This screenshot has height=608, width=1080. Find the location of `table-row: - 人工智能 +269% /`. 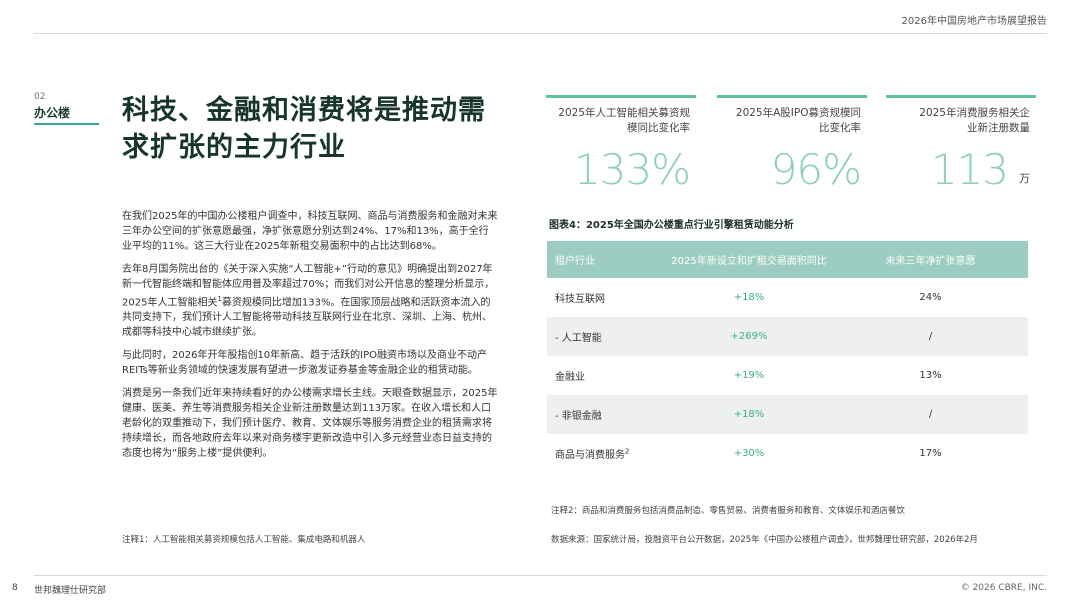

table-row: - 人工智能 +269% / is located at coordinates (787, 336).